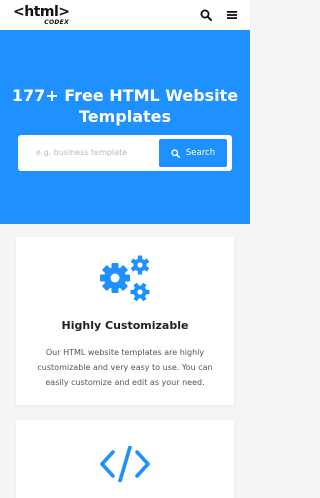 This screenshot has height=498, width=320. Describe the element at coordinates (200, 153) in the screenshot. I see `search-button-label: Search` at that location.